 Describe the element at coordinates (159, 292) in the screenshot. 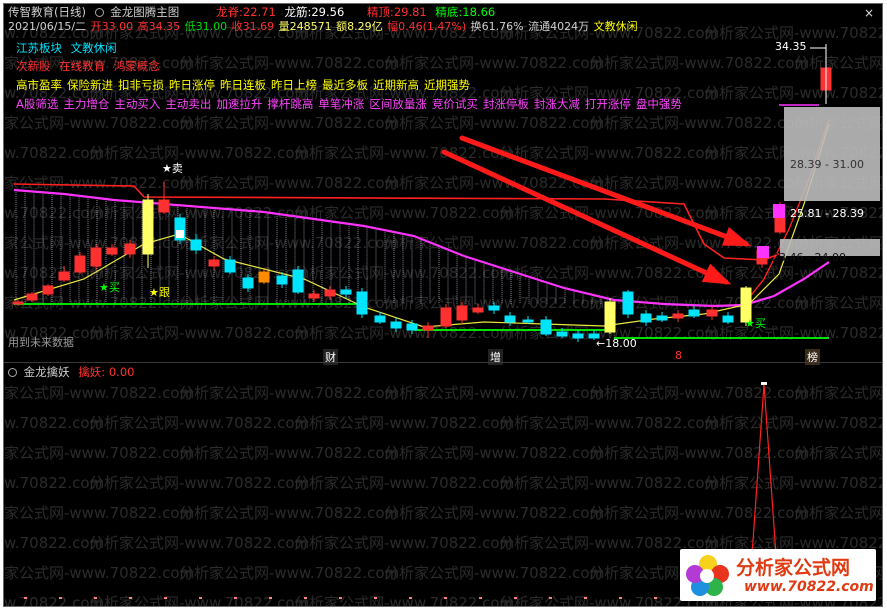

I see `follow-signal: ★跟` at that location.